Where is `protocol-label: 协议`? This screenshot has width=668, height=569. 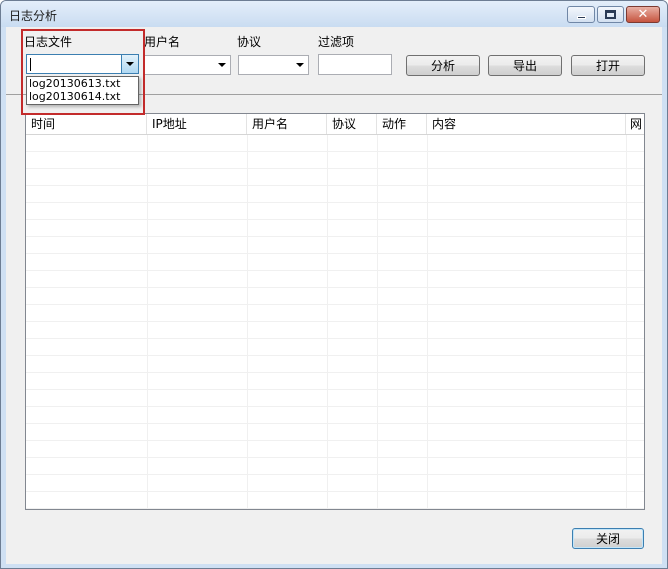
protocol-label: 协议 is located at coordinates (249, 42).